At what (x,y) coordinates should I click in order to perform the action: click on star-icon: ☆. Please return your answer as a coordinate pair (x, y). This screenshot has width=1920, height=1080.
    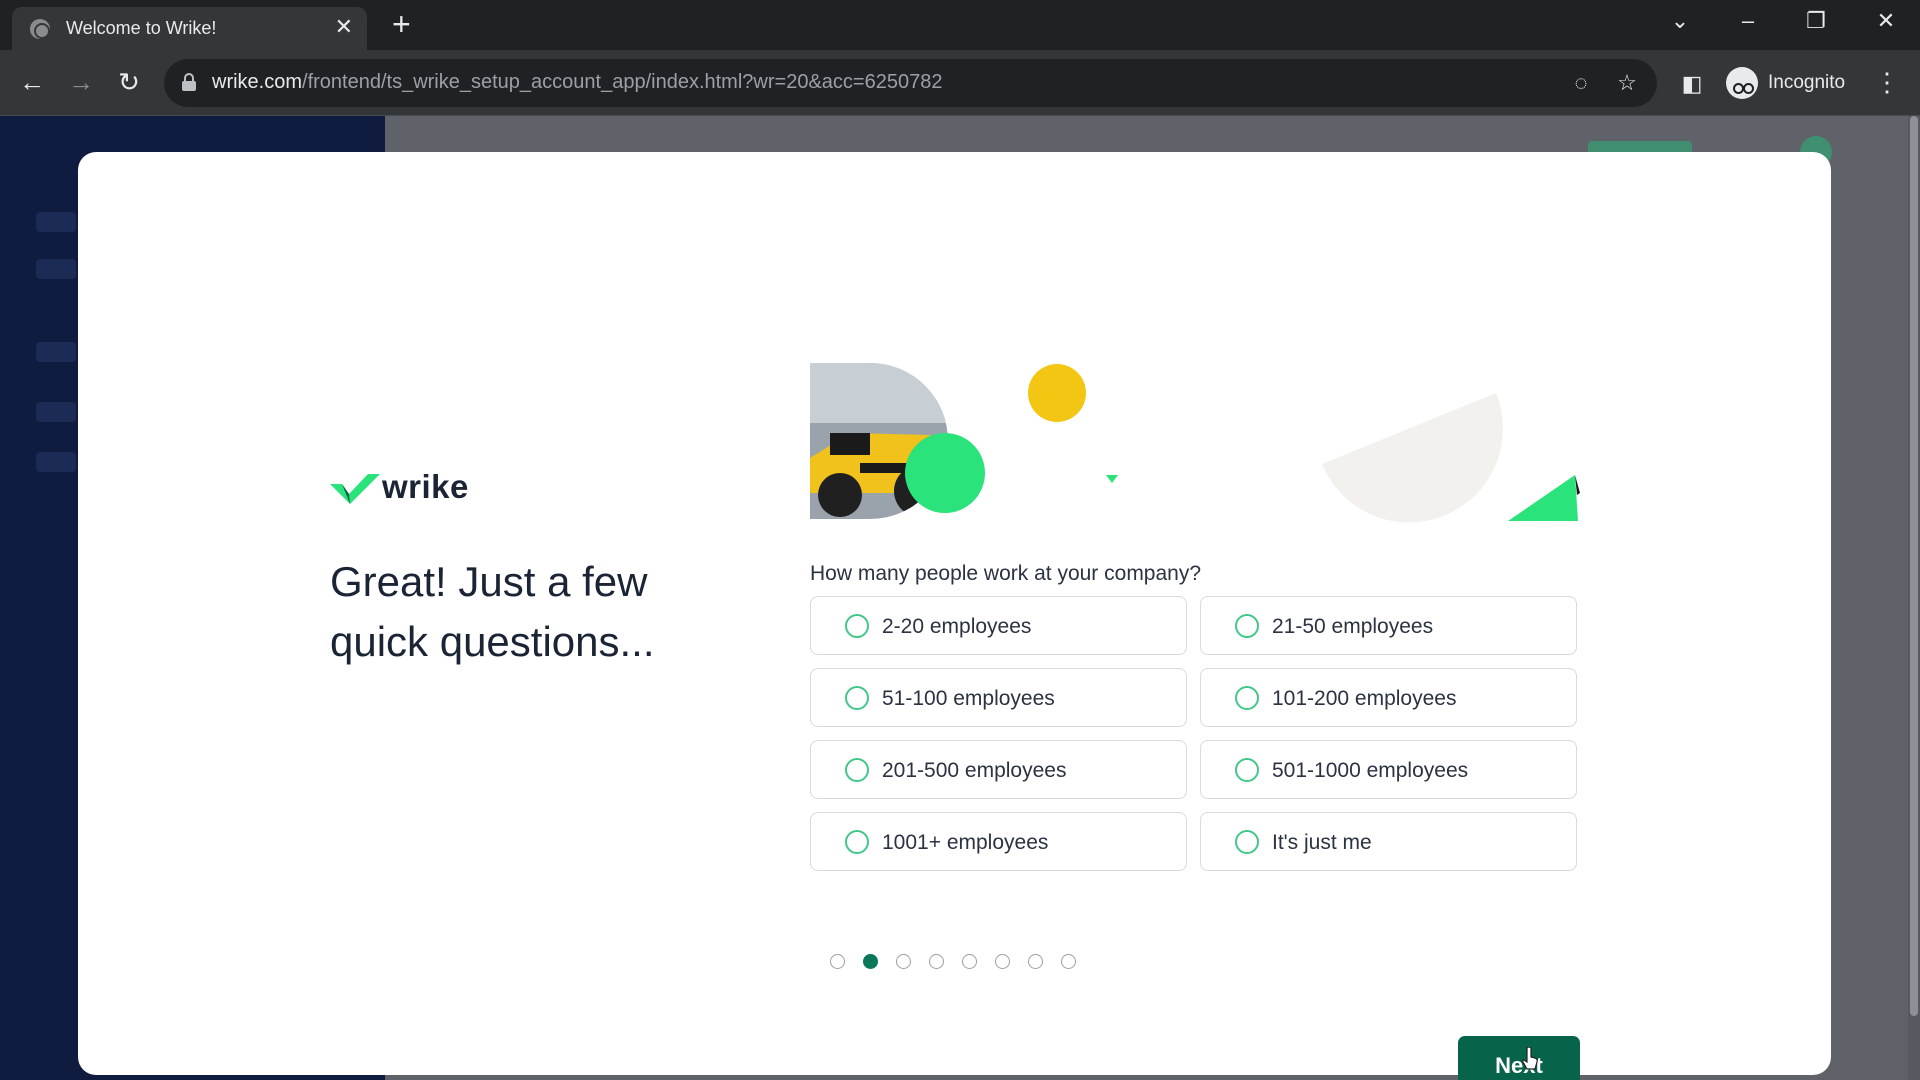
    Looking at the image, I should click on (1627, 83).